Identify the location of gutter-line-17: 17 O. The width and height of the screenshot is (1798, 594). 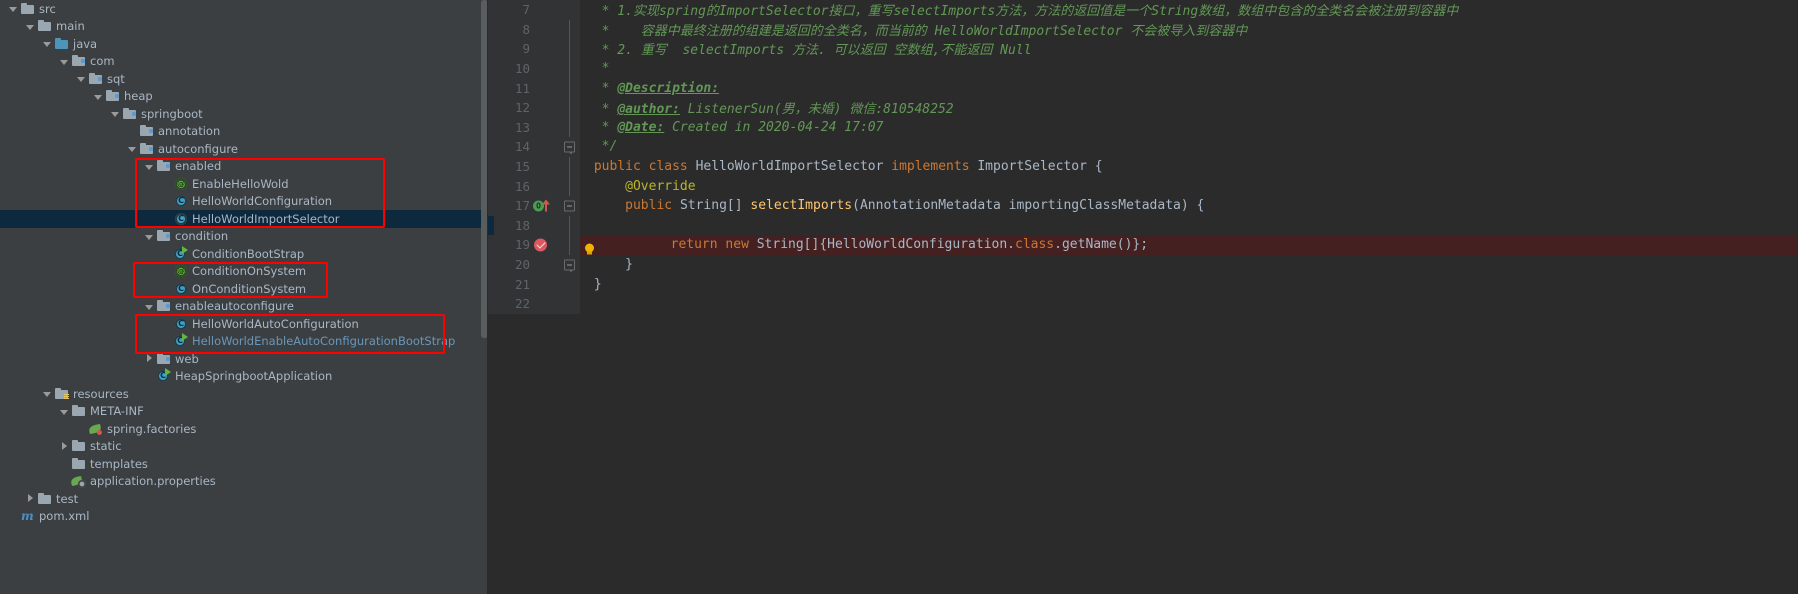
(524, 205).